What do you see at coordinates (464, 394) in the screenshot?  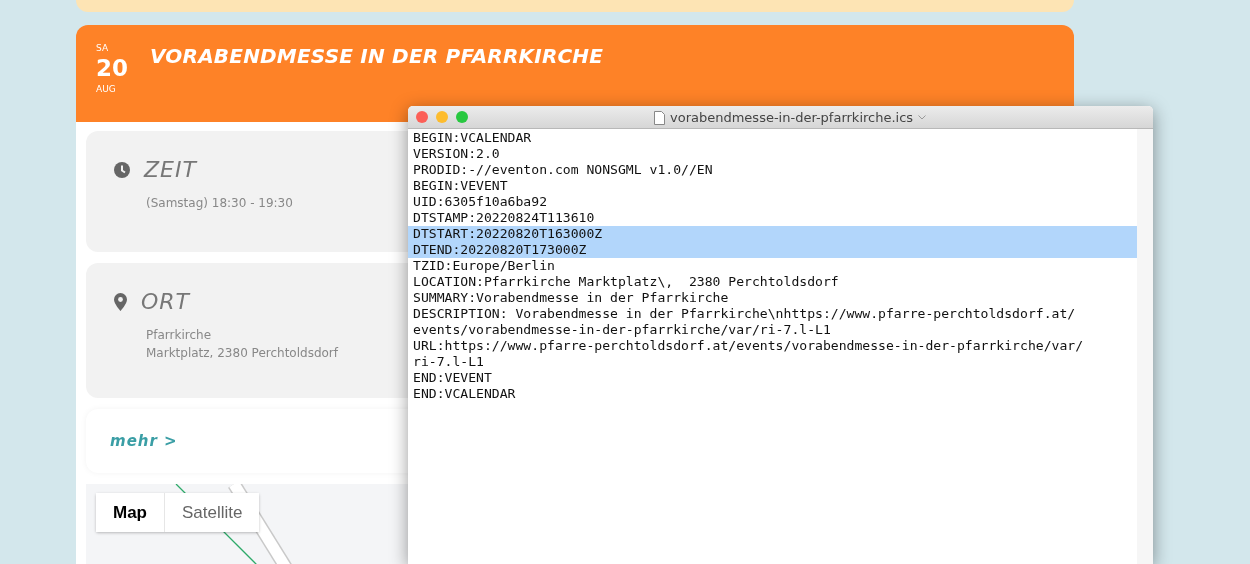 I see `text-line: END:VCALENDAR` at bounding box center [464, 394].